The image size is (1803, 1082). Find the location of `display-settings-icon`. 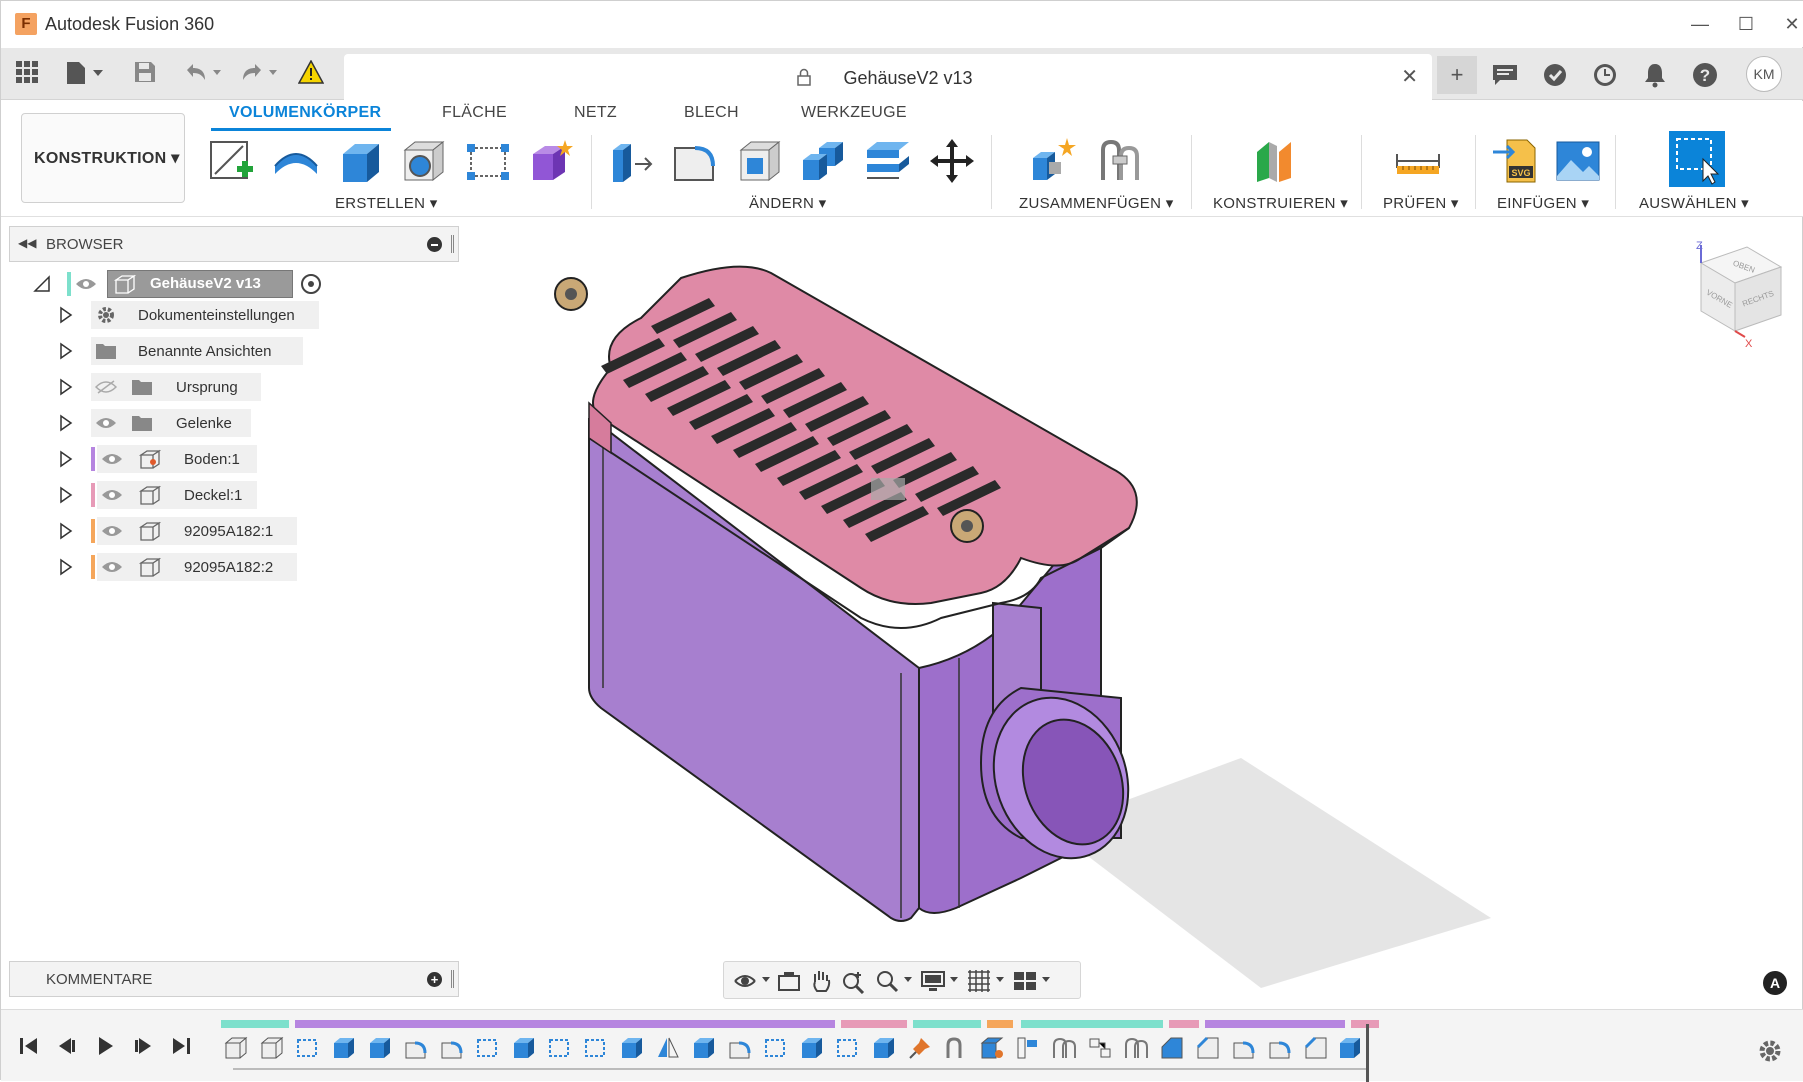

display-settings-icon is located at coordinates (933, 981).